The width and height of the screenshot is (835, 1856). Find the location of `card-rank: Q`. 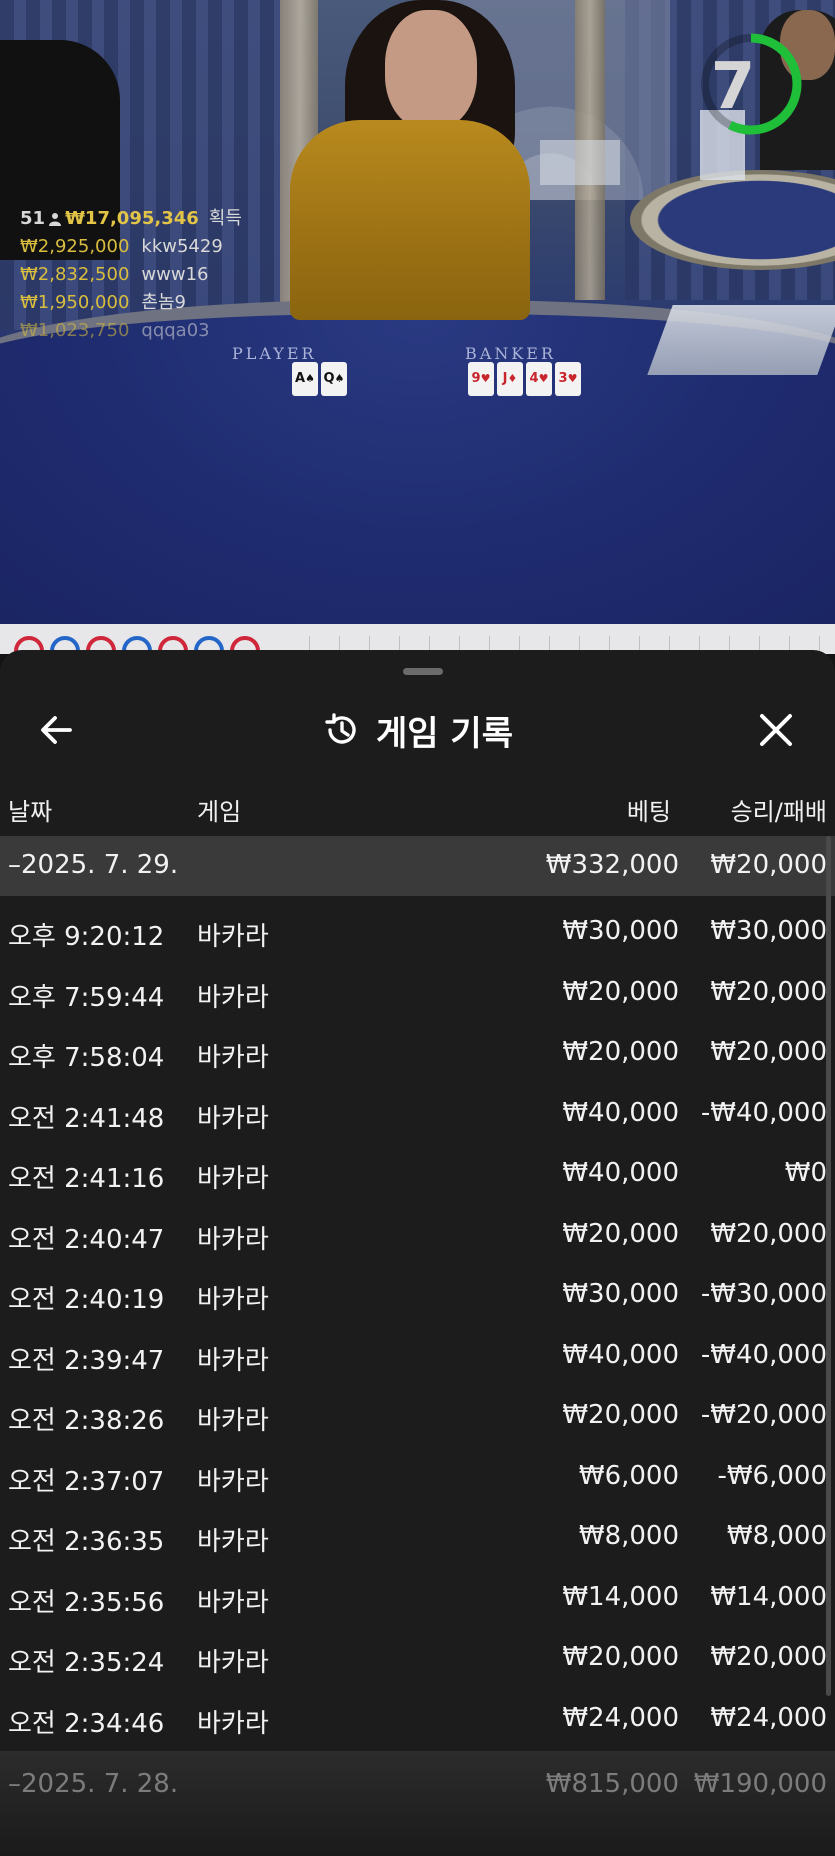

card-rank: Q is located at coordinates (329, 378).